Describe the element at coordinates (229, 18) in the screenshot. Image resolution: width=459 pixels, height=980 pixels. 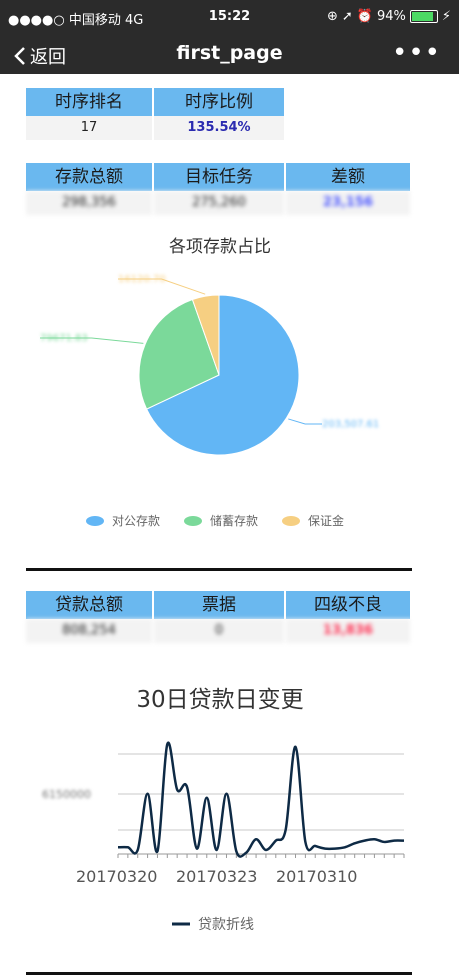
I see `status-bar: ●●●●○ 中国移动 4G 15:22 ⊕ ➚ ⏰ 94% ⚡` at that location.